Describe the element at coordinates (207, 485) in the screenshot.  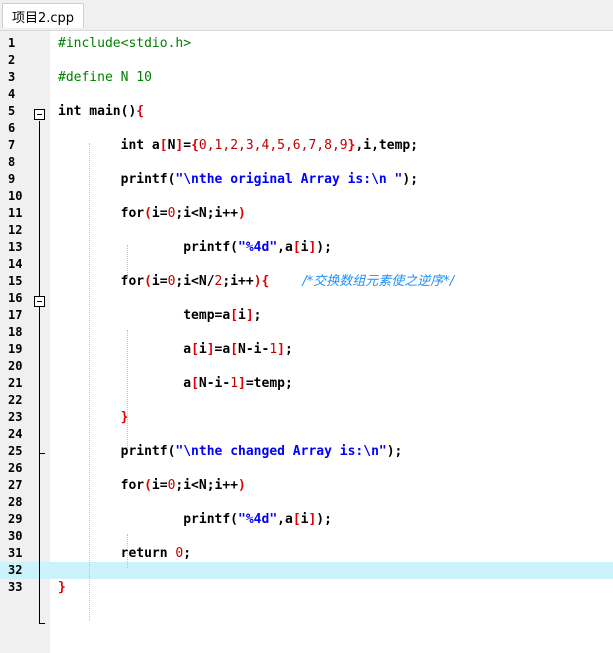
I see `code-token: ;i<N;i++` at that location.